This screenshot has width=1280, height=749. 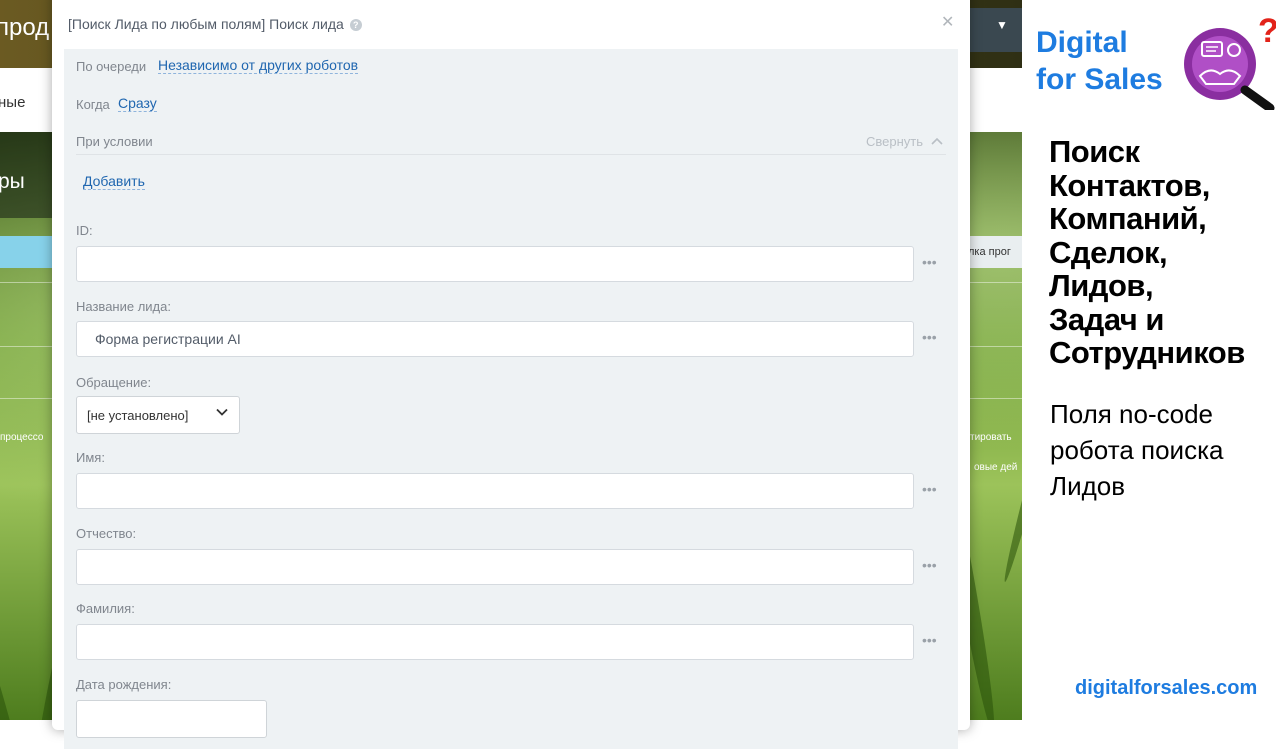 I want to click on first-name-label: Имя:, so click(x=90, y=457).